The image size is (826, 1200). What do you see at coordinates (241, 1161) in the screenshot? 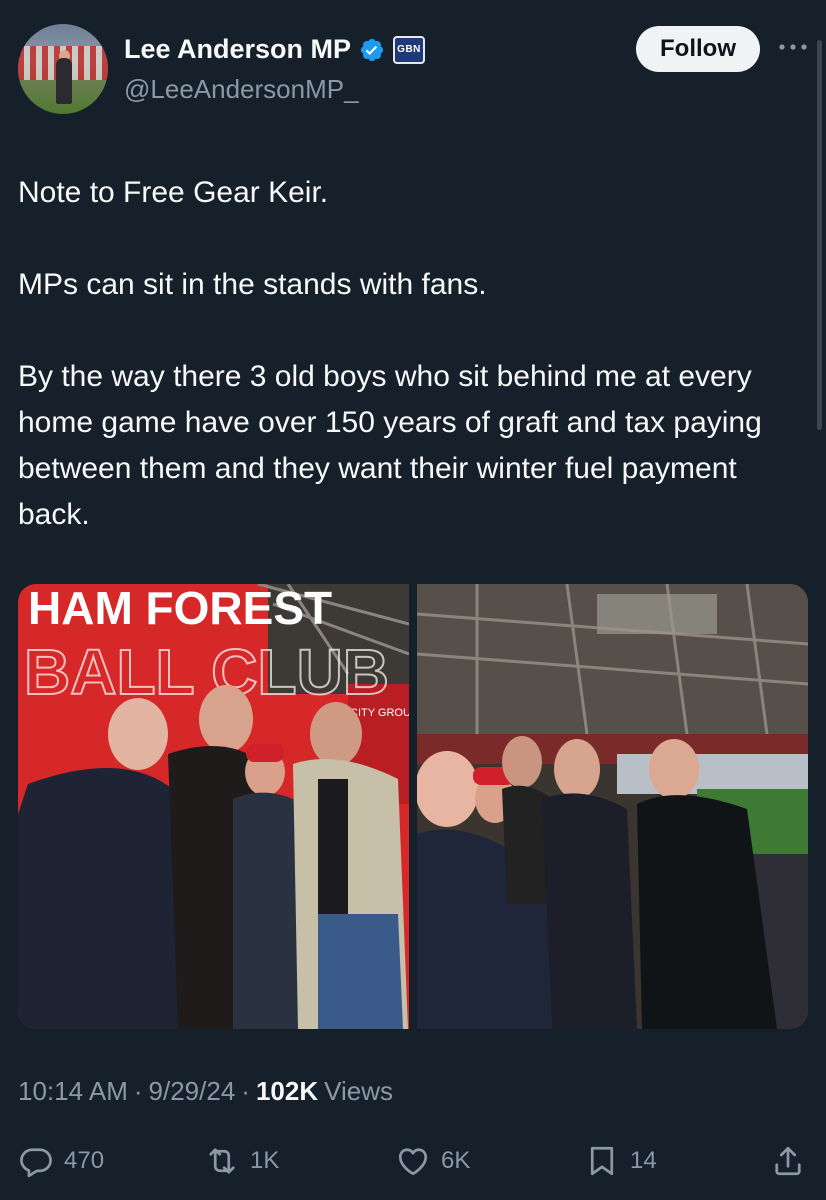
I see `repost-button: 1K` at bounding box center [241, 1161].